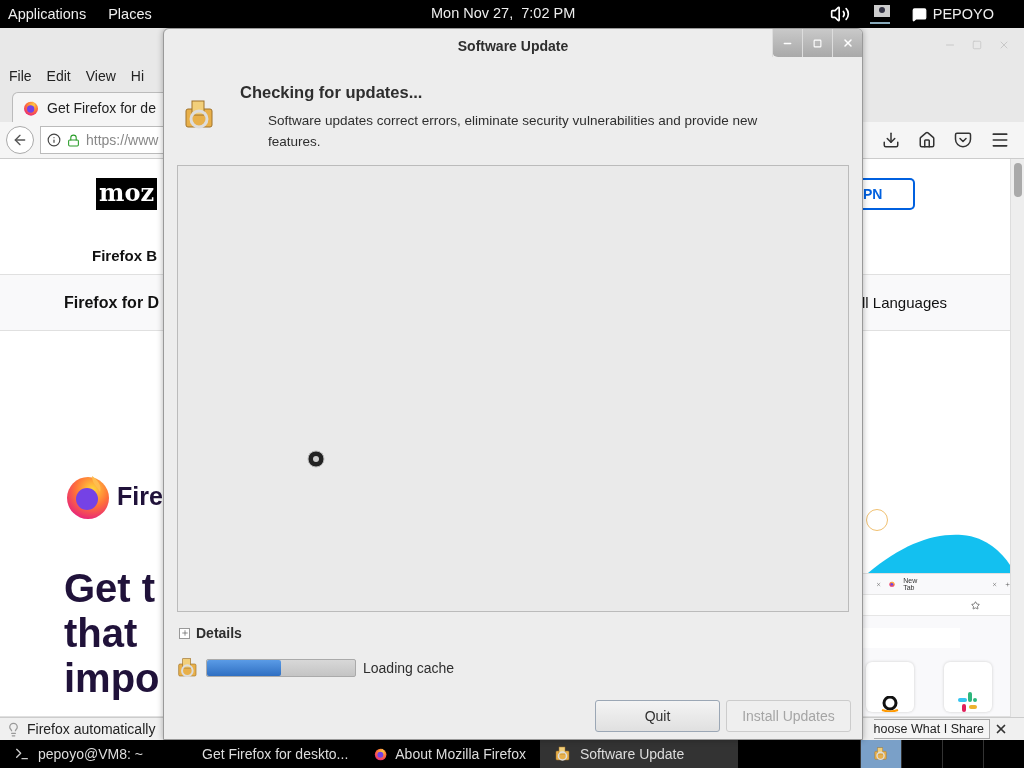 Image resolution: width=1024 pixels, height=768 pixels. Describe the element at coordinates (968, 702) in the screenshot. I see `hash-logo-icon` at that location.